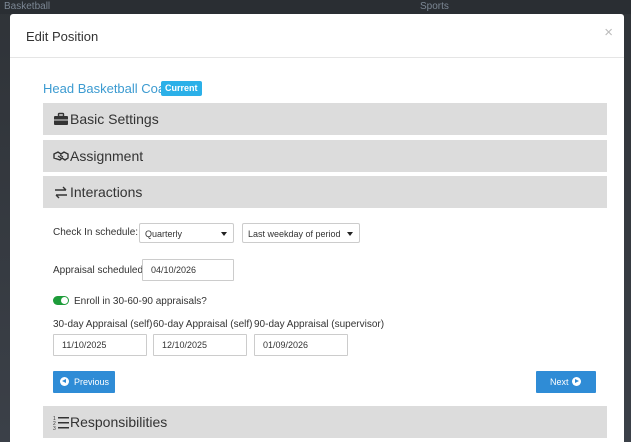  What do you see at coordinates (100, 345) in the screenshot?
I see `appraisal-30-input: 11/10/2025` at bounding box center [100, 345].